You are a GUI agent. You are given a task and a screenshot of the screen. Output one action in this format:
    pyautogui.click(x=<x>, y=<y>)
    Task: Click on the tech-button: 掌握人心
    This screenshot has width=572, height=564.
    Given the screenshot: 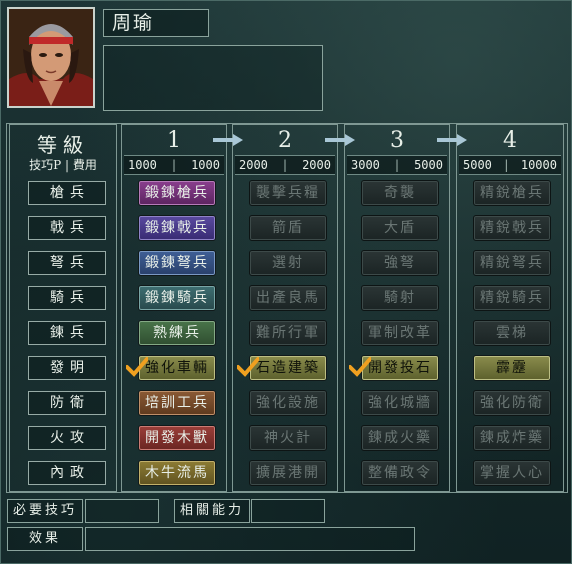 What is the action you would take?
    pyautogui.click(x=512, y=473)
    